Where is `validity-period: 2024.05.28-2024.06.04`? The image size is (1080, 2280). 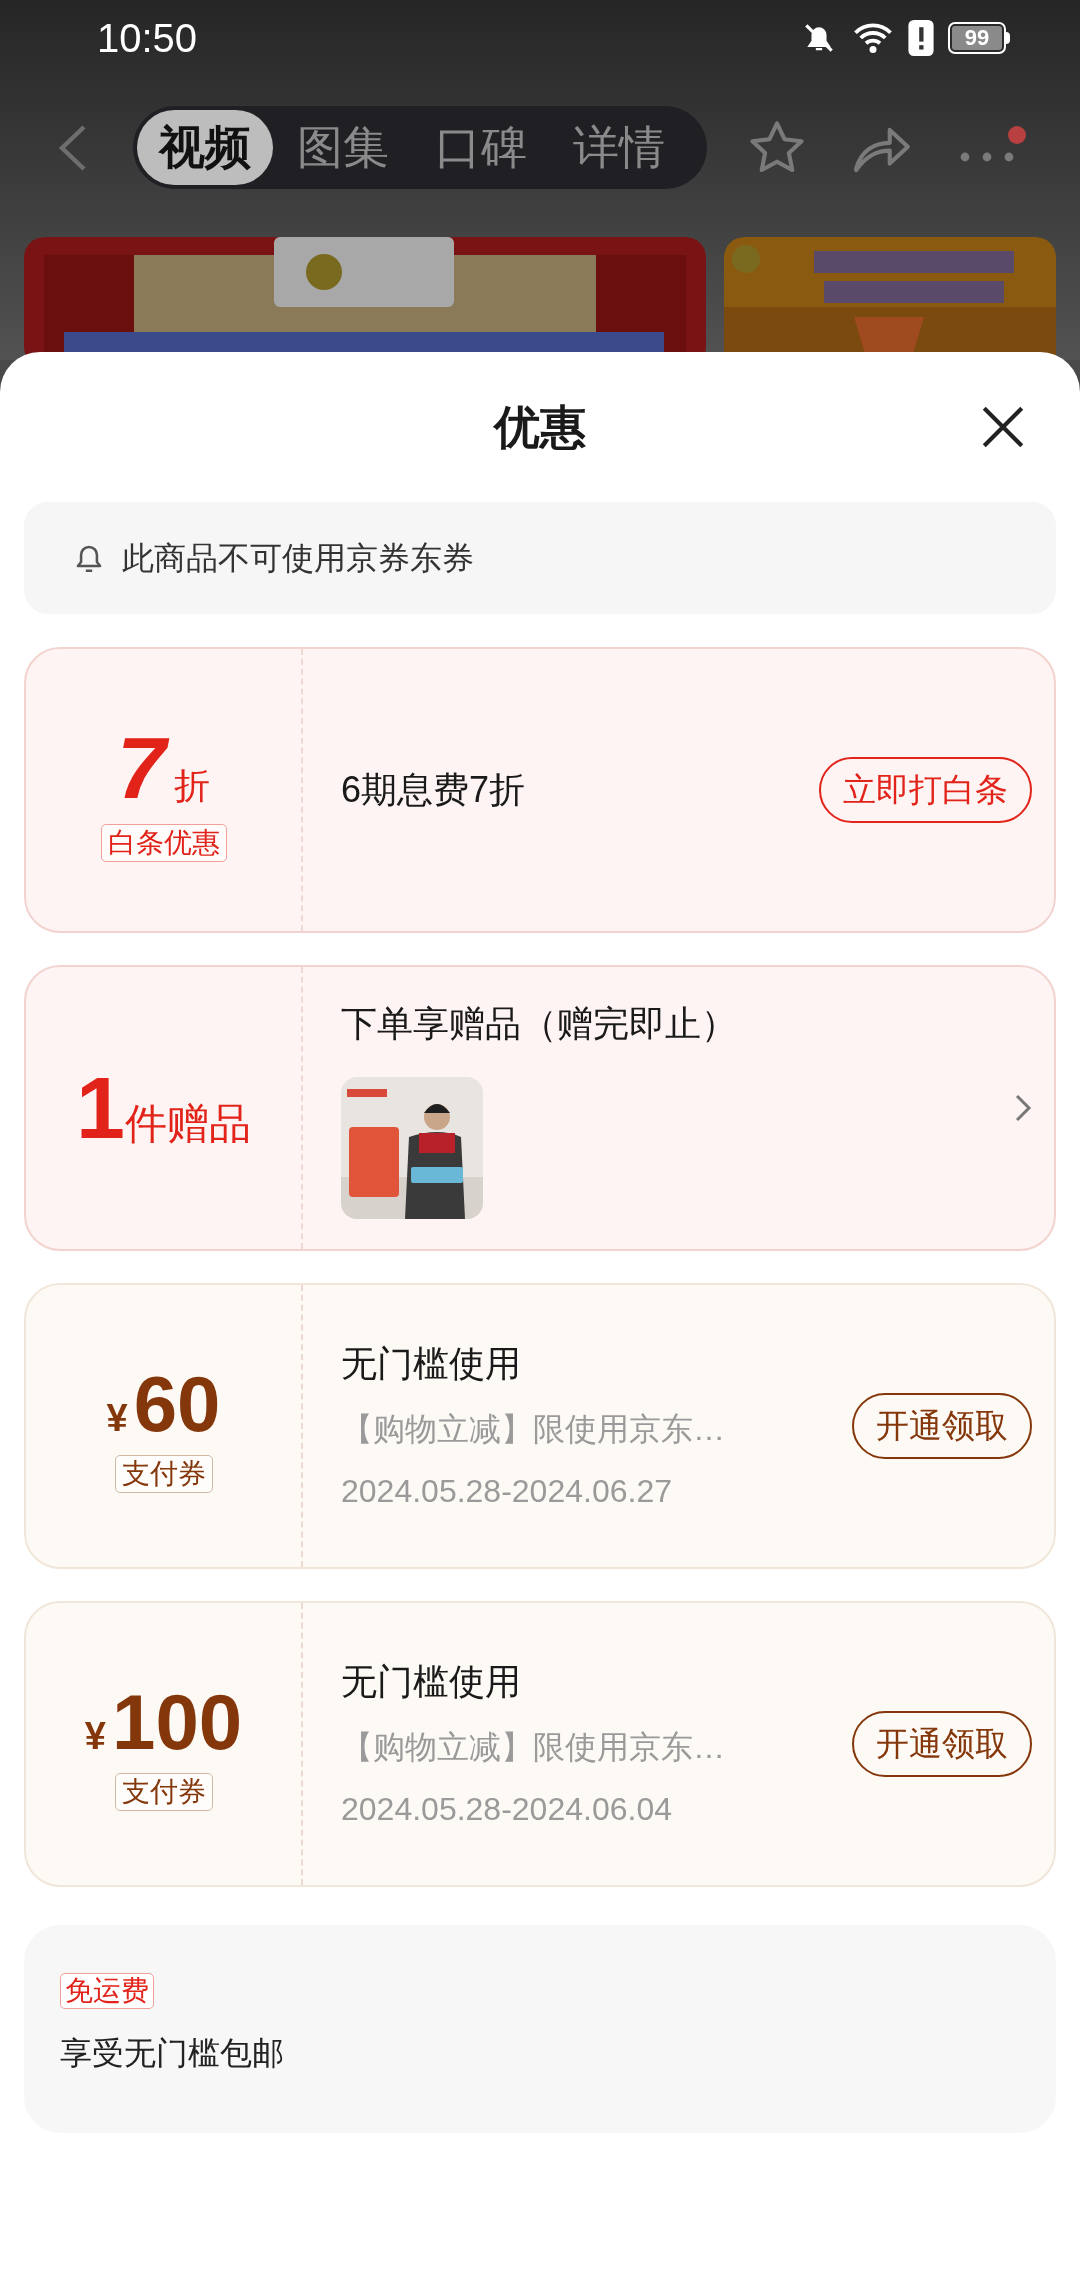
validity-period: 2024.05.28-2024.06.04 is located at coordinates (507, 1809).